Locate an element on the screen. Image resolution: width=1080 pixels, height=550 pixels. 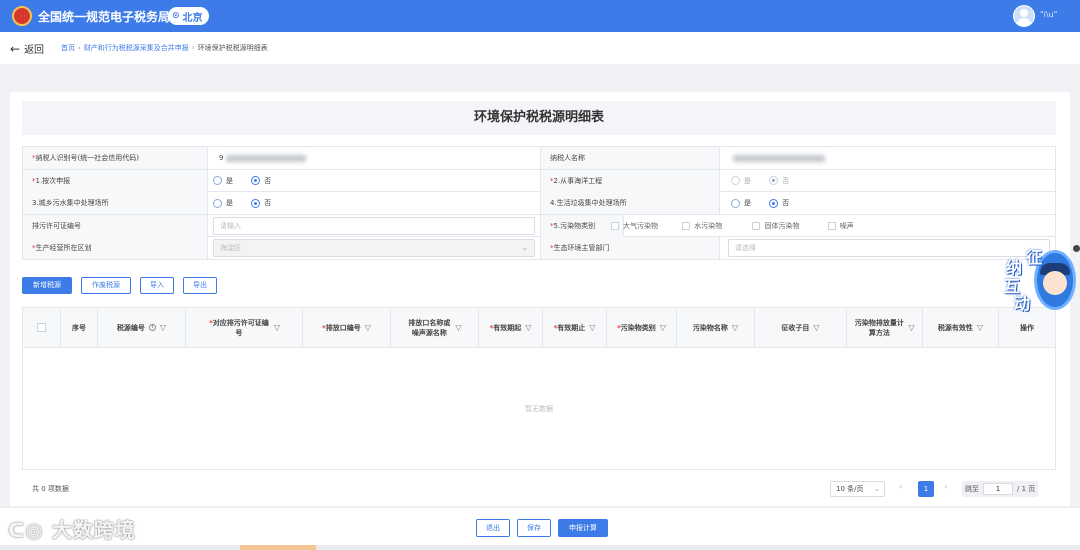
mascot-face is located at coordinates (1055, 283).